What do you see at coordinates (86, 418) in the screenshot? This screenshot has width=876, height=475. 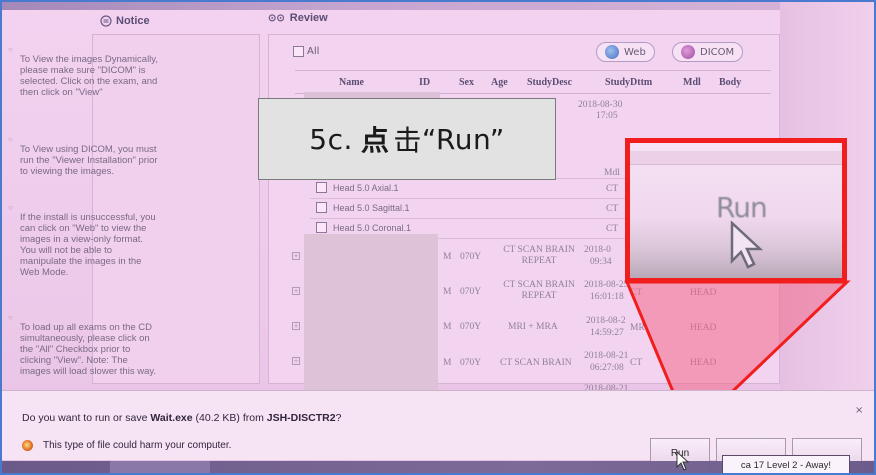 I see `question-prefix: Do you want to run or save` at bounding box center [86, 418].